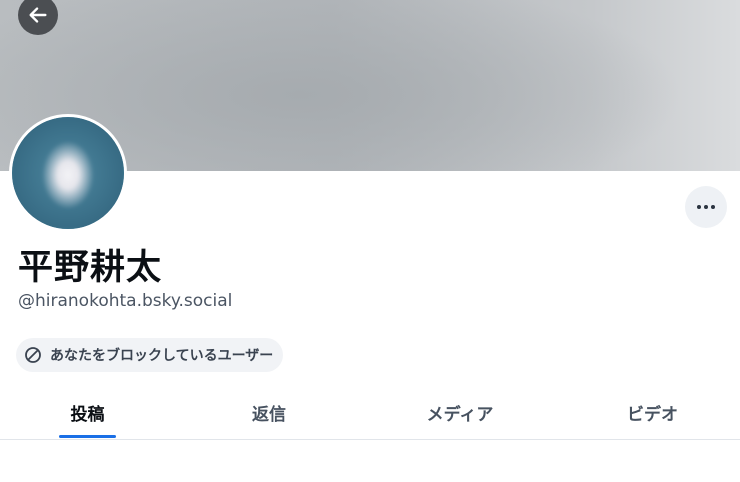 The width and height of the screenshot is (740, 482). Describe the element at coordinates (33, 355) in the screenshot. I see `ban-icon` at that location.